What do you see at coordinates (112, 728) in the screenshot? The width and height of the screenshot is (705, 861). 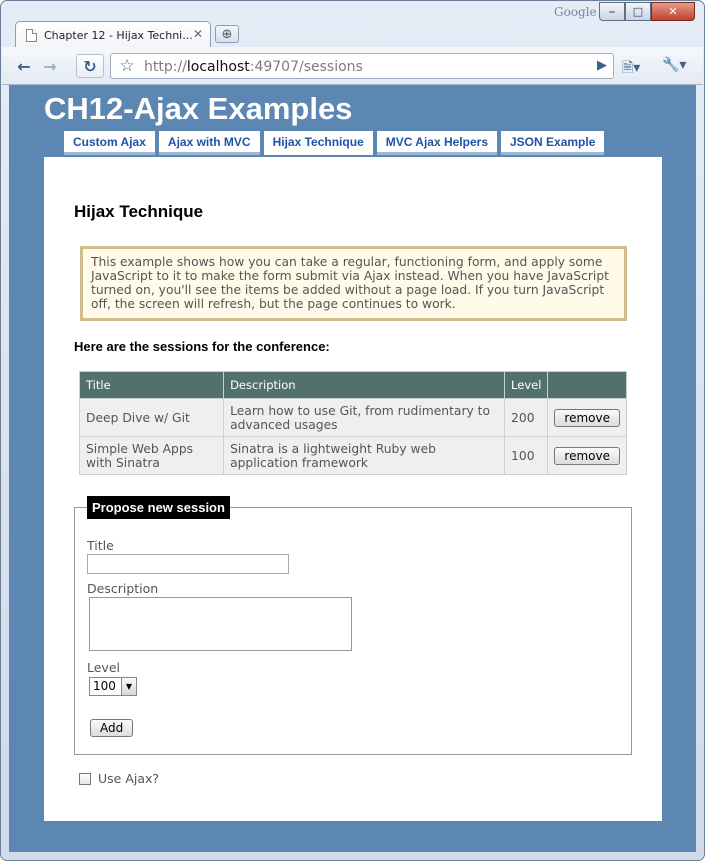 I see `add-button: Add` at bounding box center [112, 728].